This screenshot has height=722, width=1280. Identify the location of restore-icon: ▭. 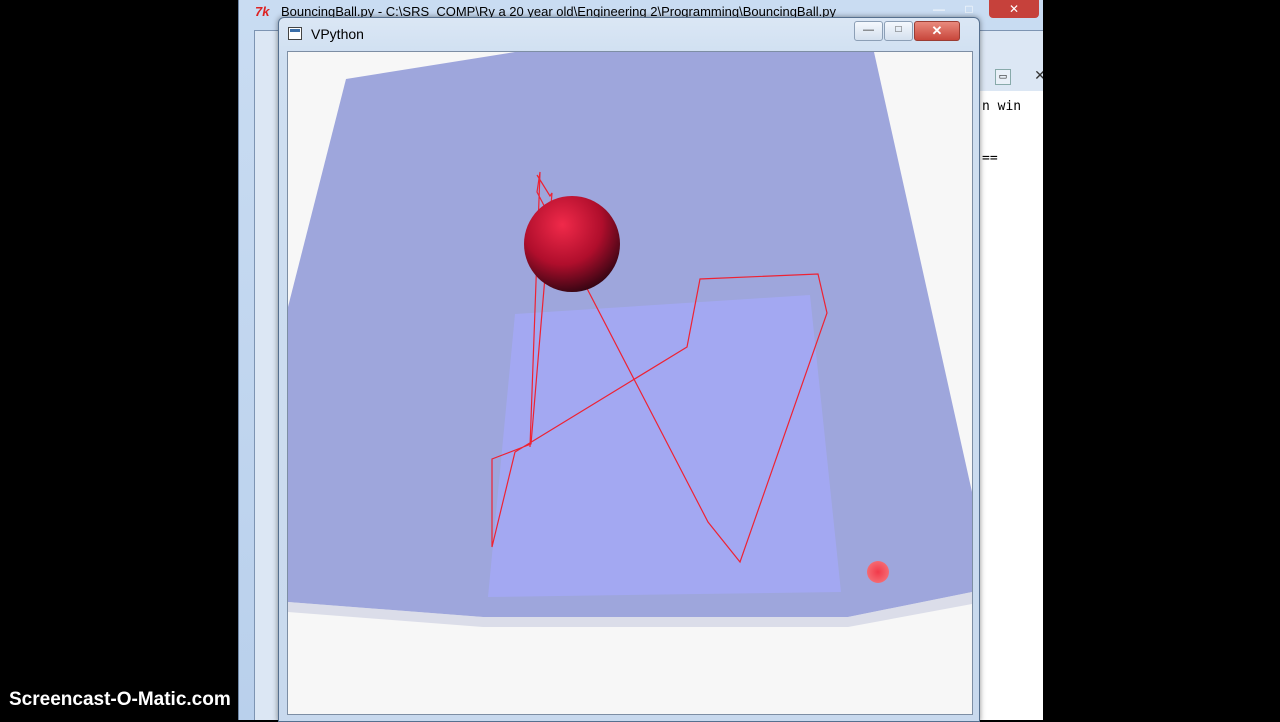
(1003, 77).